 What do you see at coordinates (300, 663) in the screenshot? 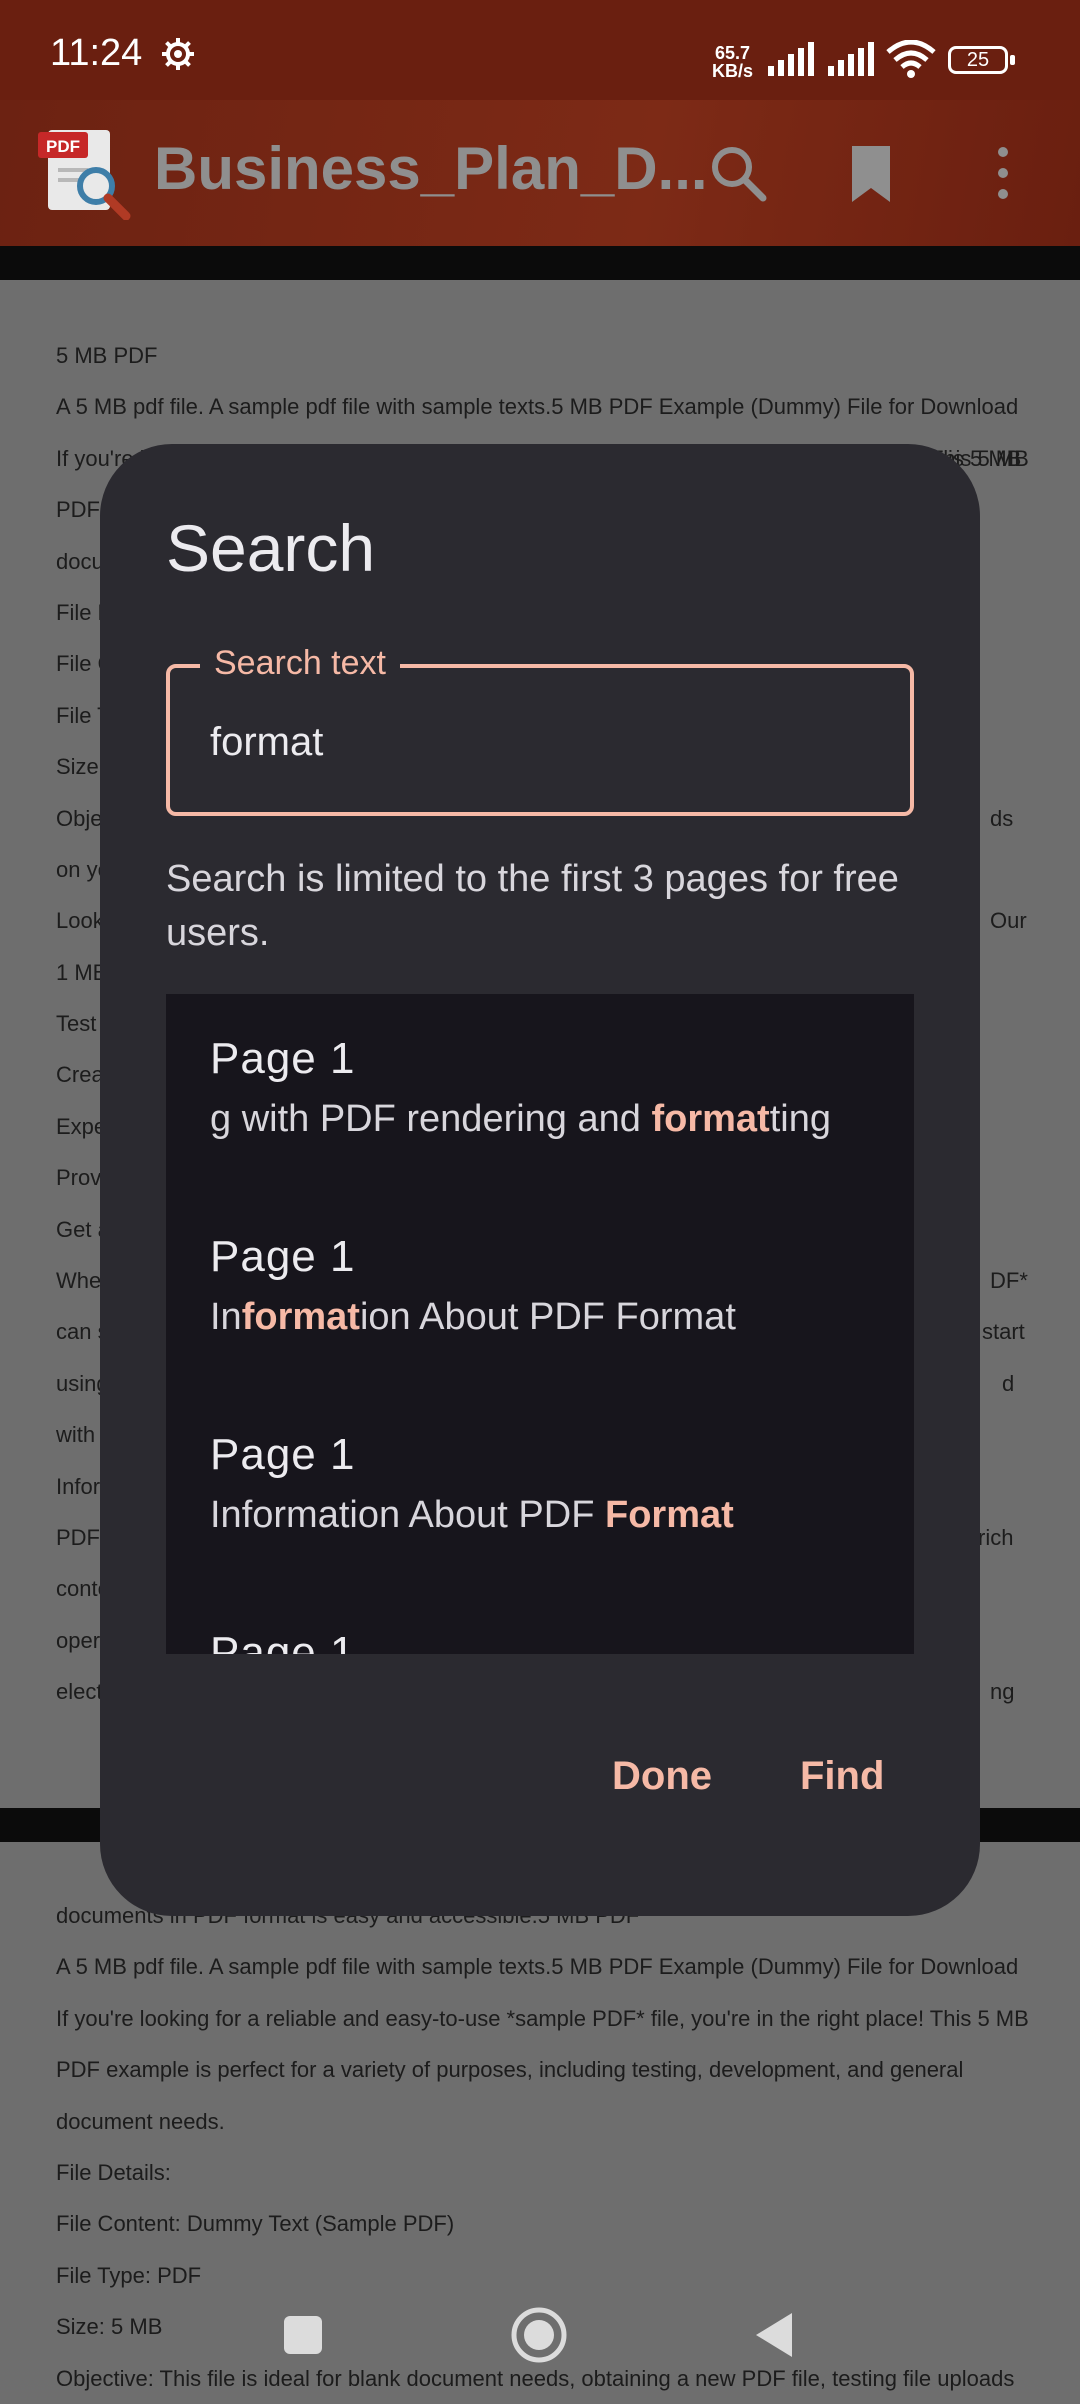
I see `search-text-label: Search text` at bounding box center [300, 663].